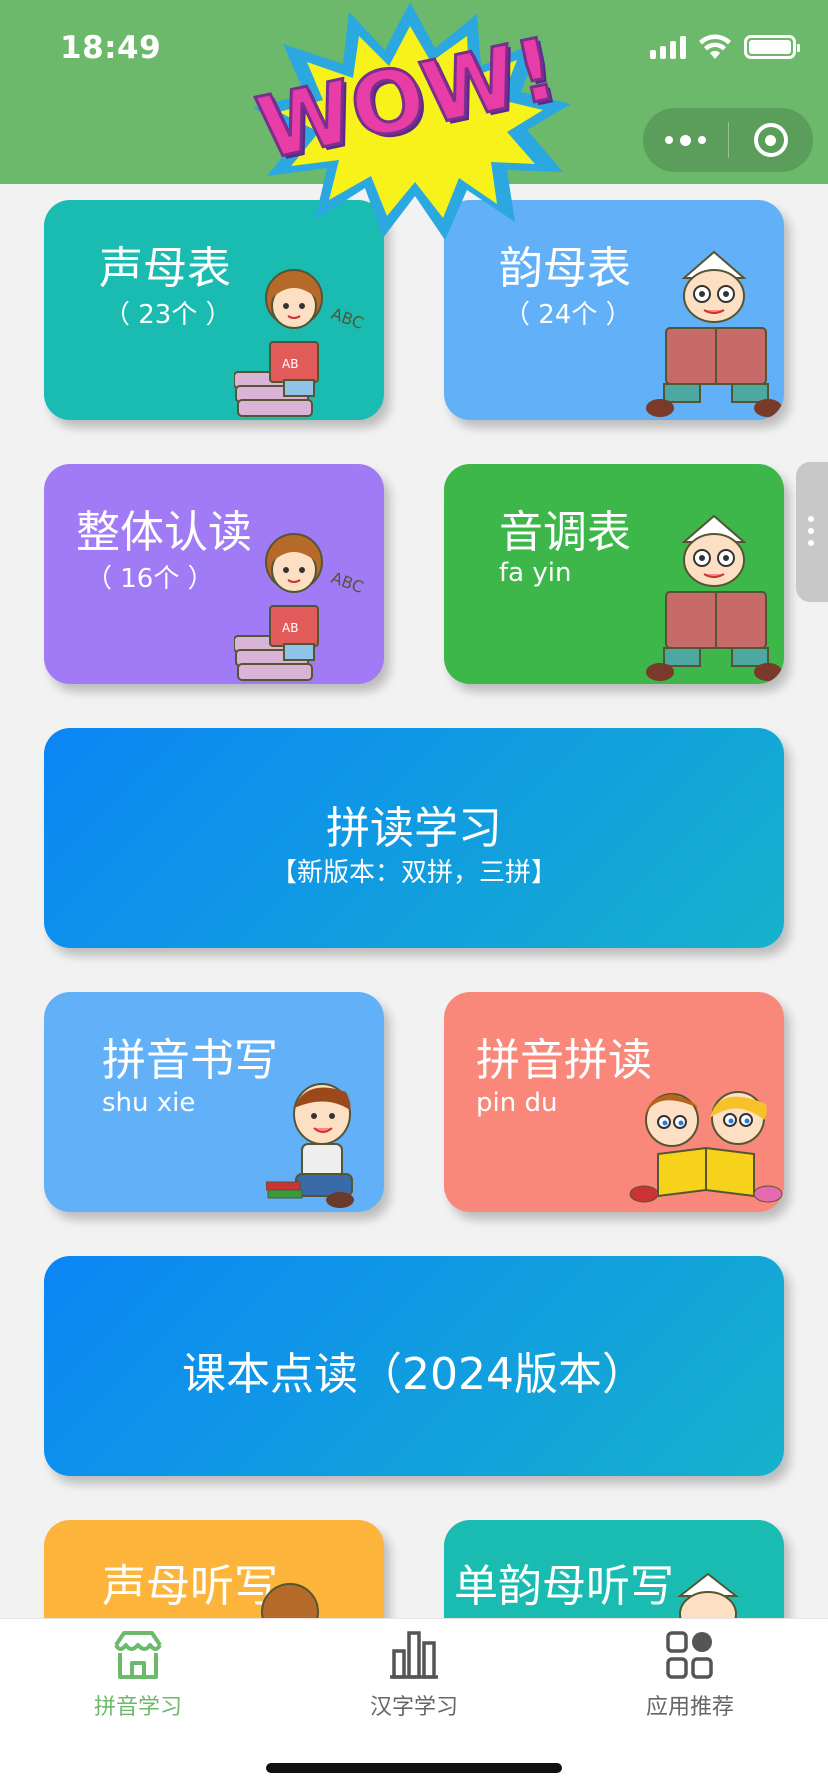 The width and height of the screenshot is (828, 1792). I want to click on floating-side-handle, so click(812, 532).